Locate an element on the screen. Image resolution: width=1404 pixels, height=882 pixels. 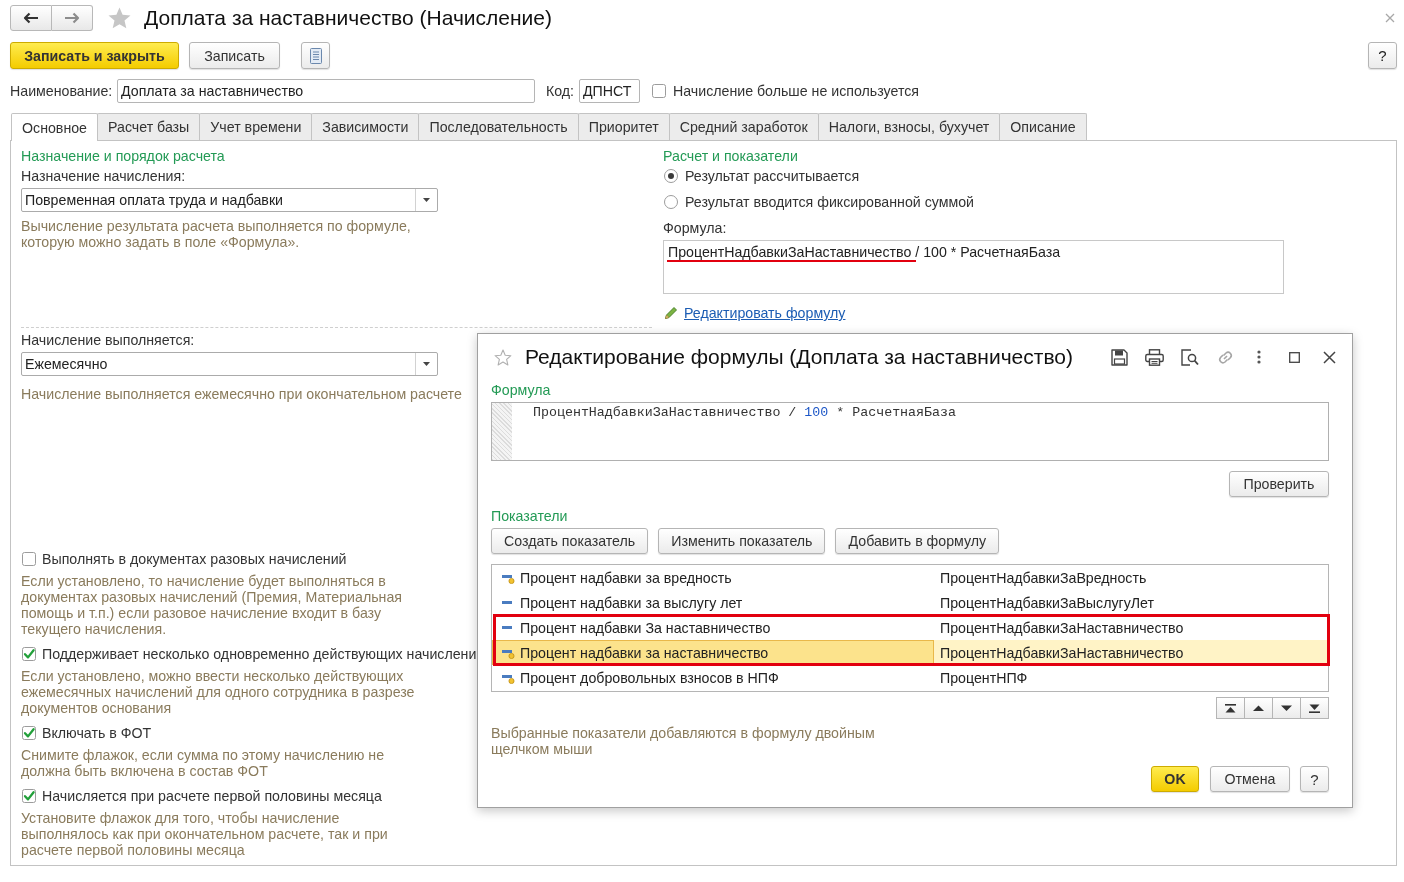
maximize-icon is located at coordinates (1294, 357).